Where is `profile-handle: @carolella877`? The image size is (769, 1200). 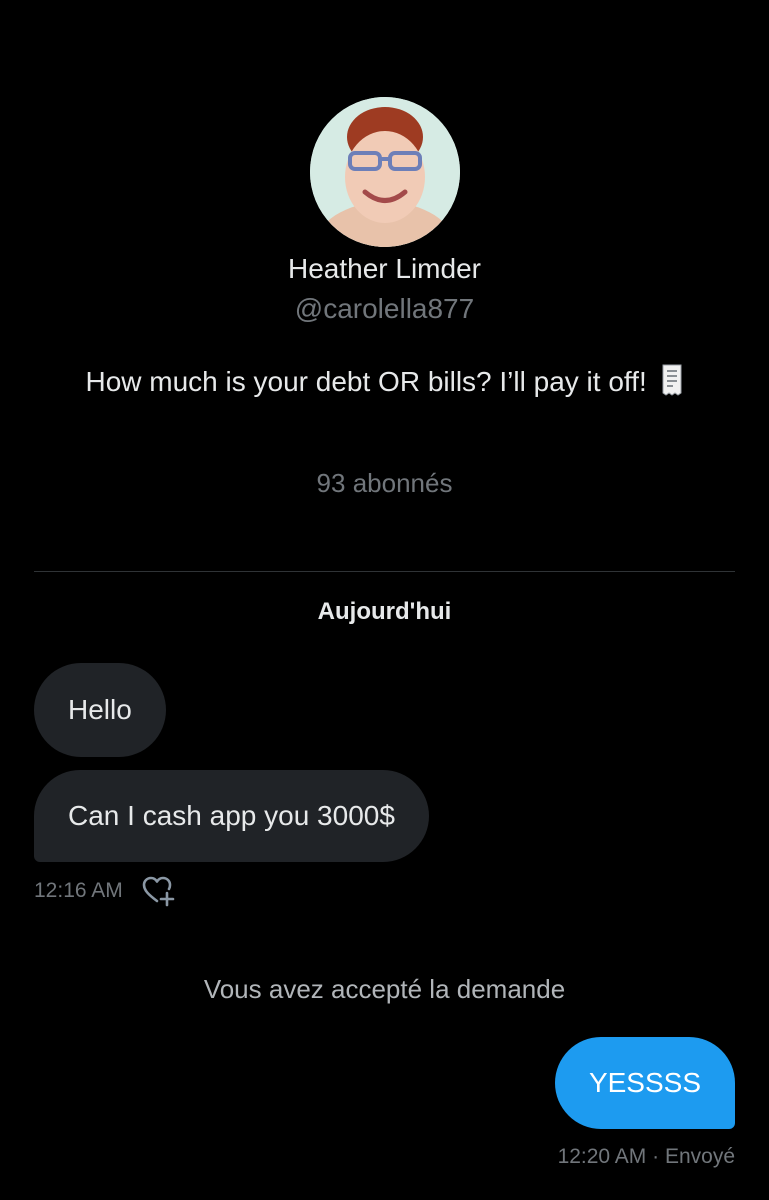 profile-handle: @carolella877 is located at coordinates (384, 308).